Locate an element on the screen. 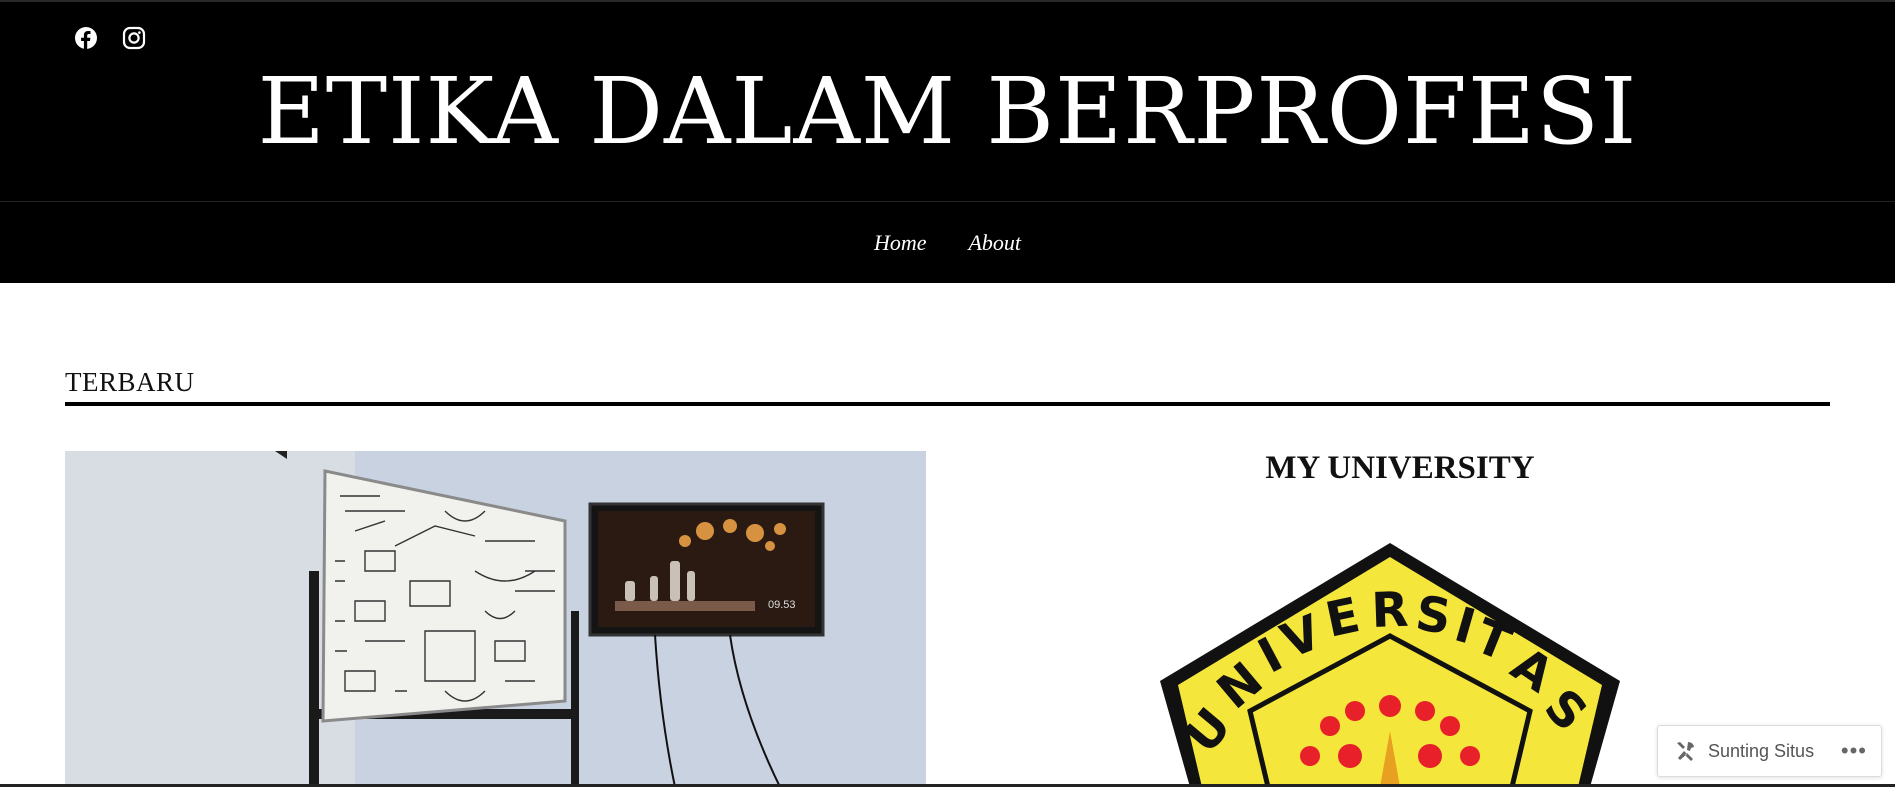 Image resolution: width=1895 pixels, height=787 pixels. section-title: TERBARU is located at coordinates (130, 382).